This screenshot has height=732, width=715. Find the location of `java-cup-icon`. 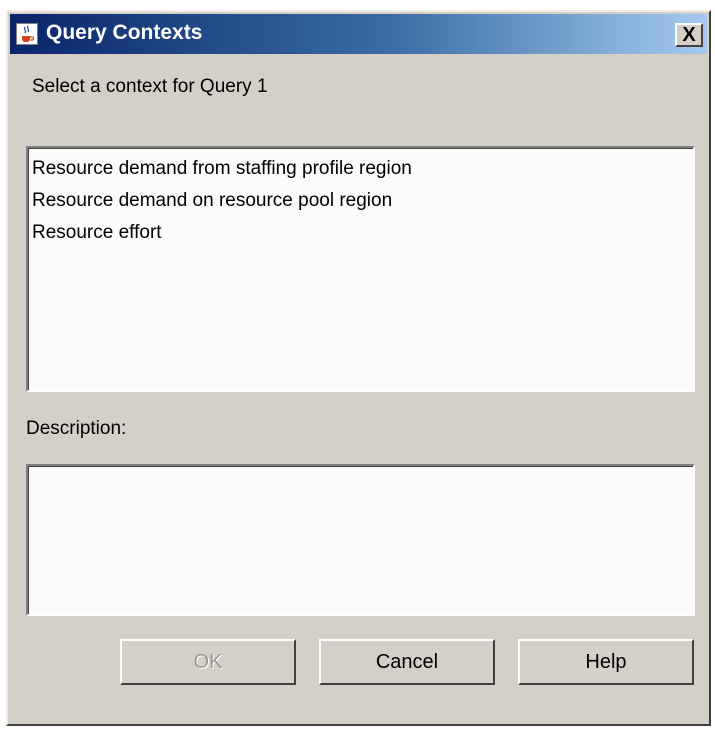

java-cup-icon is located at coordinates (27, 34).